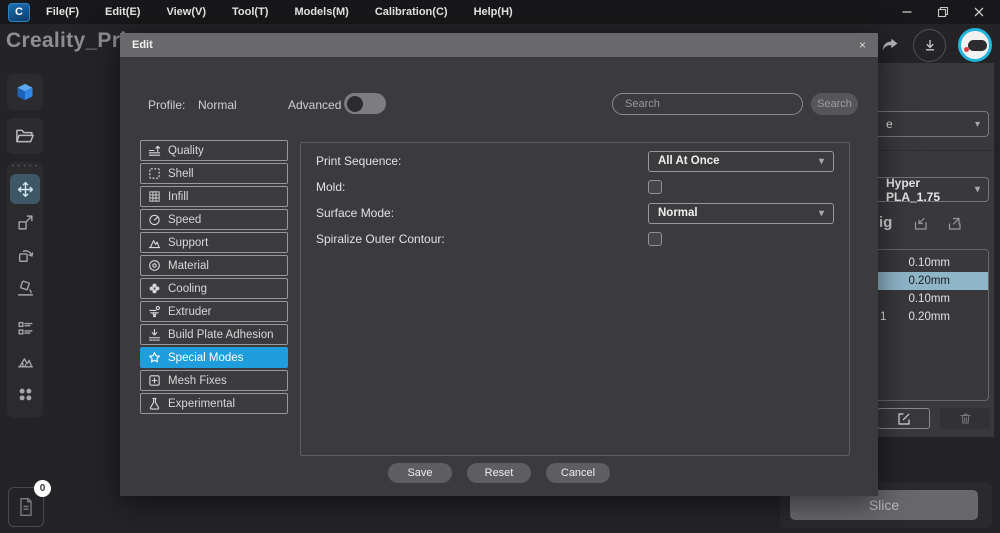 The width and height of the screenshot is (1000, 533). I want to click on trash-icon, so click(965, 418).